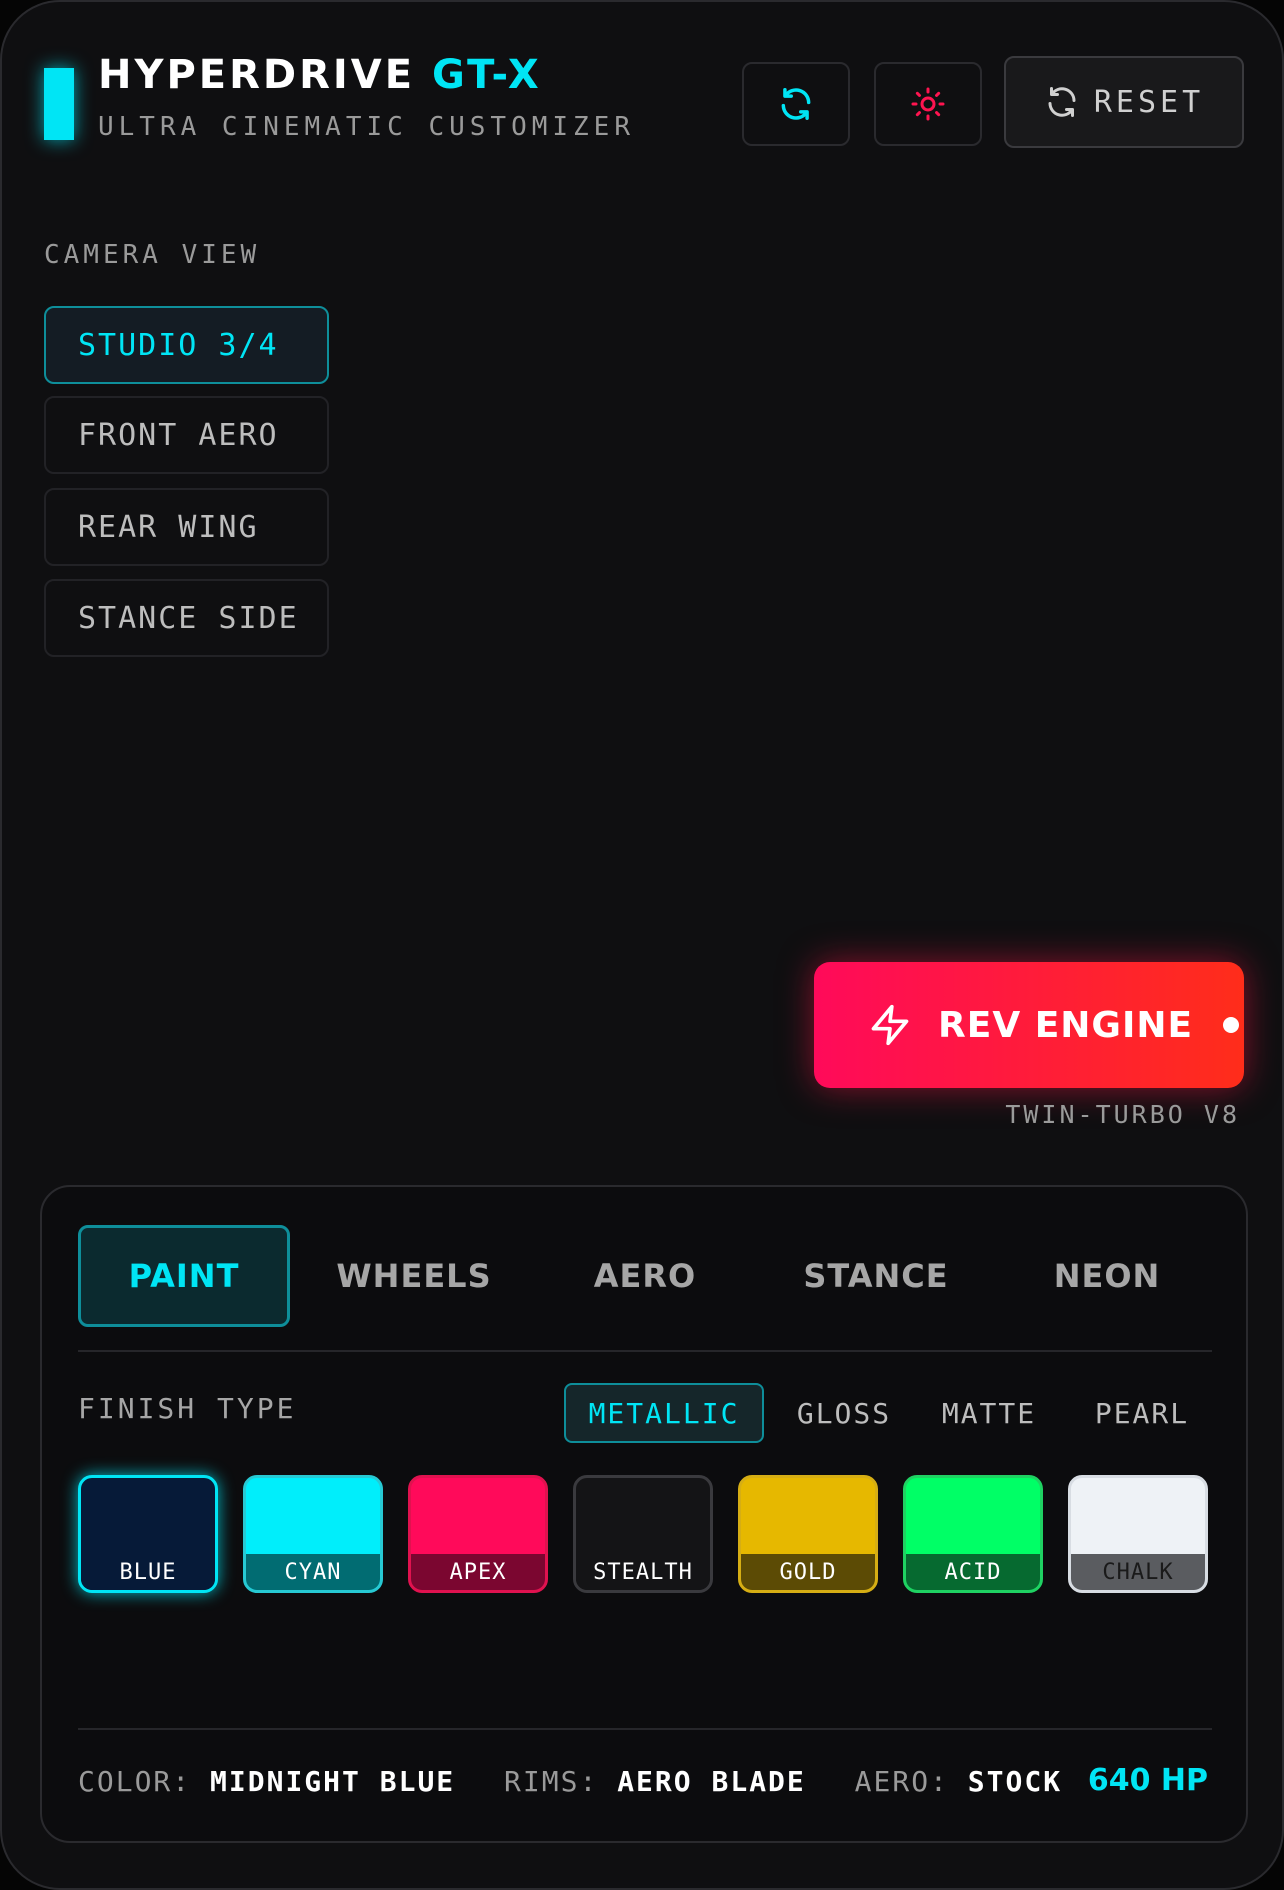 The height and width of the screenshot is (1890, 1284). I want to click on tab-neon: NEON, so click(1107, 1276).